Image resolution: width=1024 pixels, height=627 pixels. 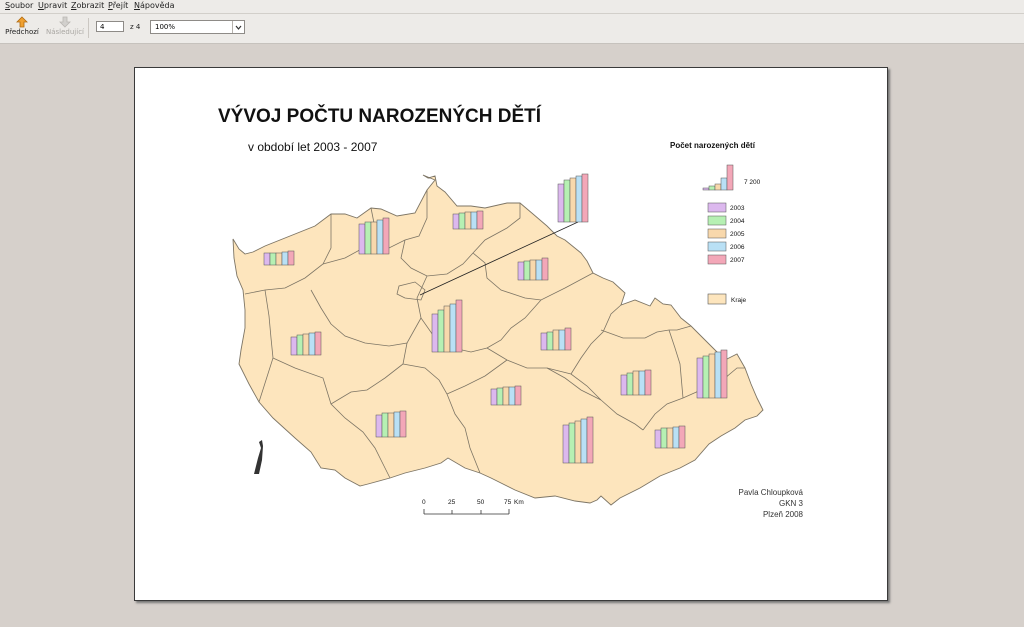 What do you see at coordinates (717, 299) in the screenshot?
I see `legend-region-swatch` at bounding box center [717, 299].